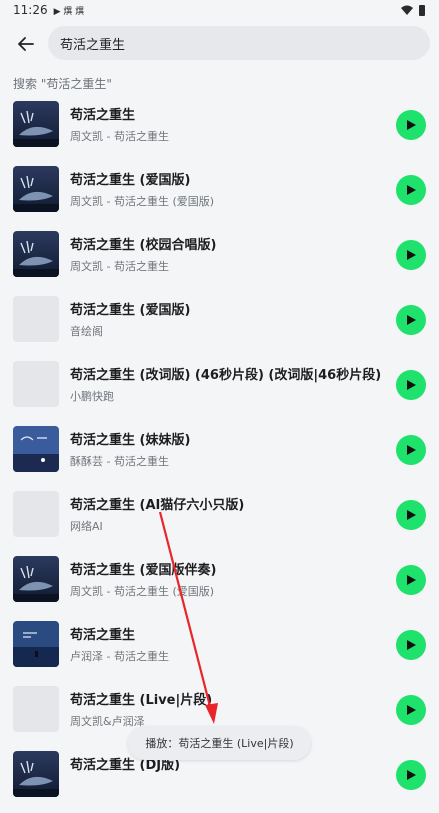 The width and height of the screenshot is (439, 813). I want to click on song-artist: 卢润泽 - 苟活之重生, so click(119, 656).